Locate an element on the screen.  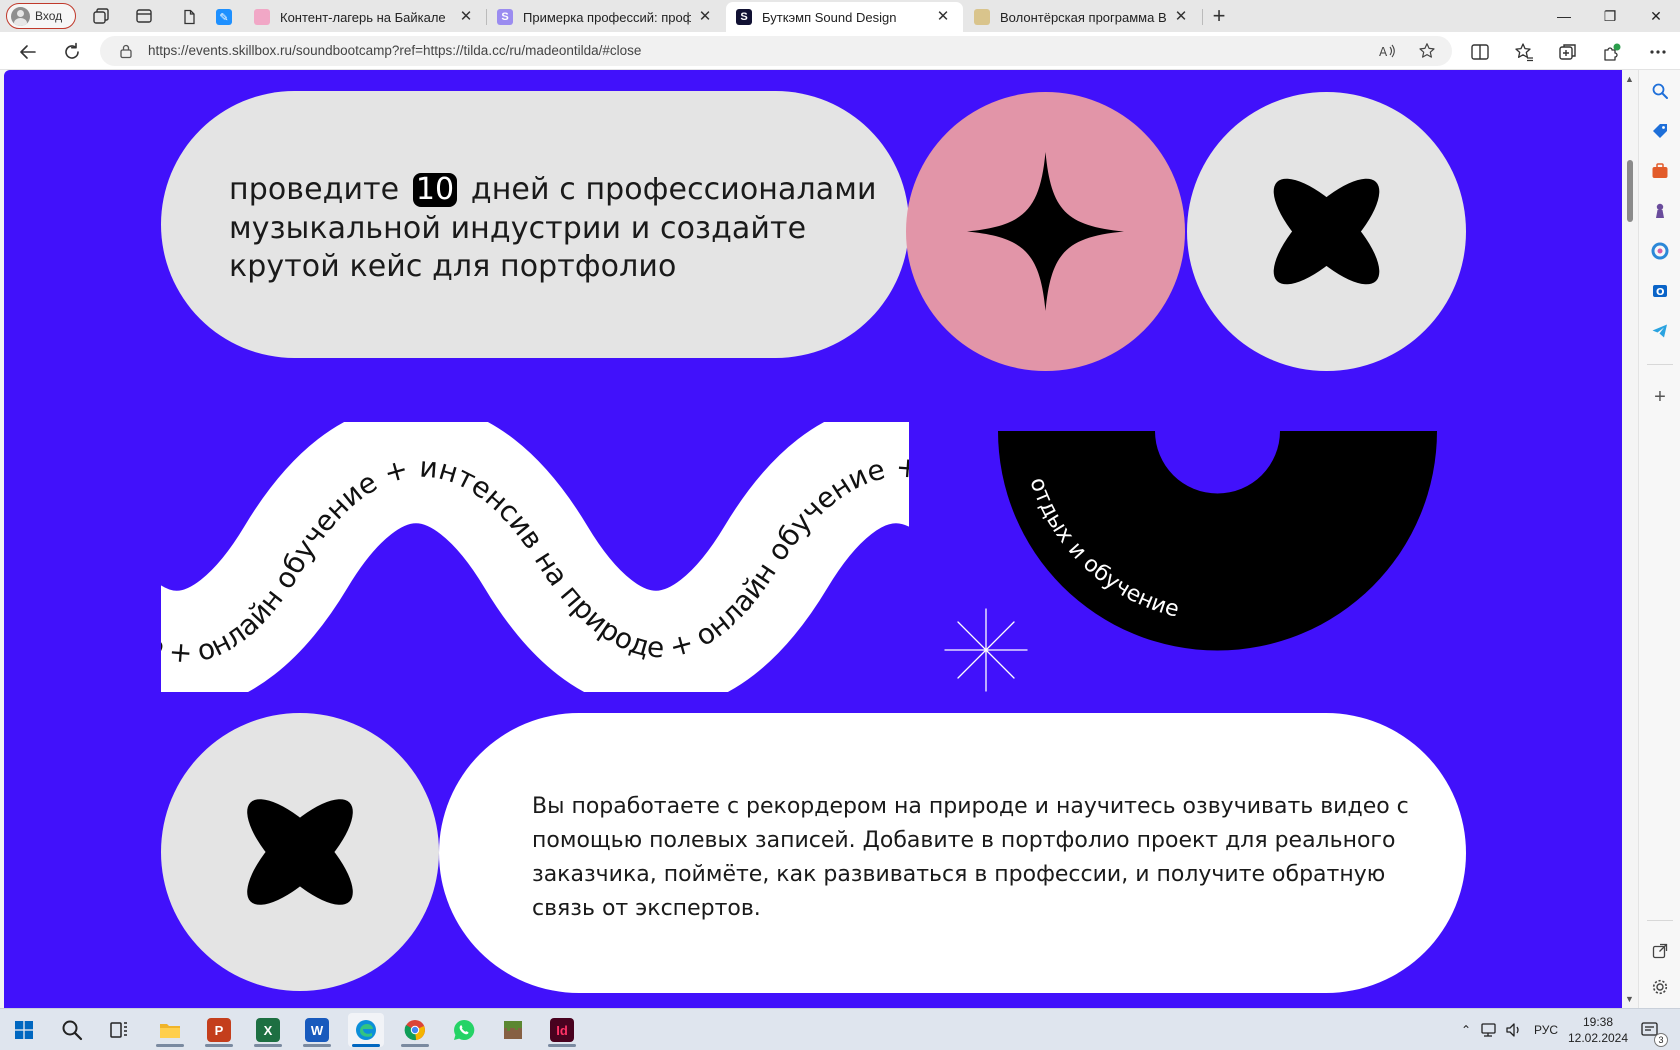
tab-pinned-2: ✎ is located at coordinates (227, 17).